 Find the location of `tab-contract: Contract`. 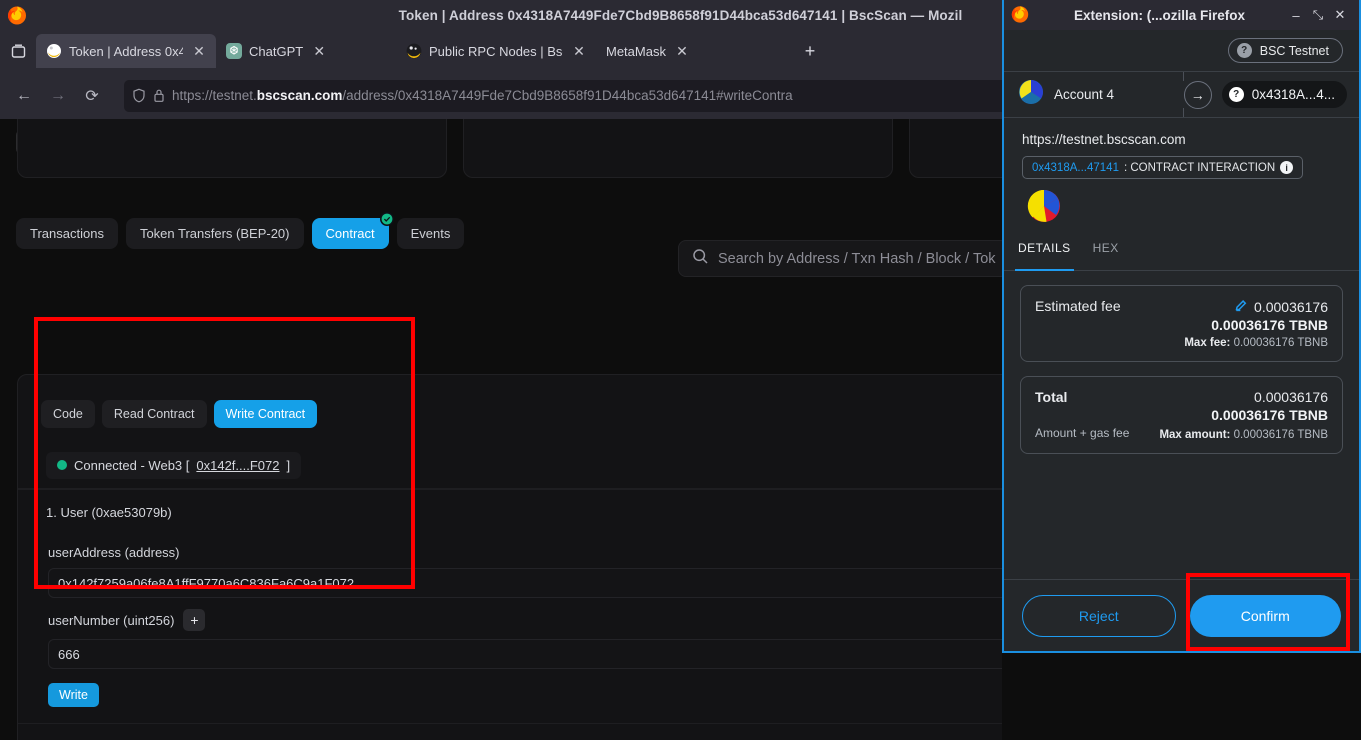

tab-contract: Contract is located at coordinates (352, 230).